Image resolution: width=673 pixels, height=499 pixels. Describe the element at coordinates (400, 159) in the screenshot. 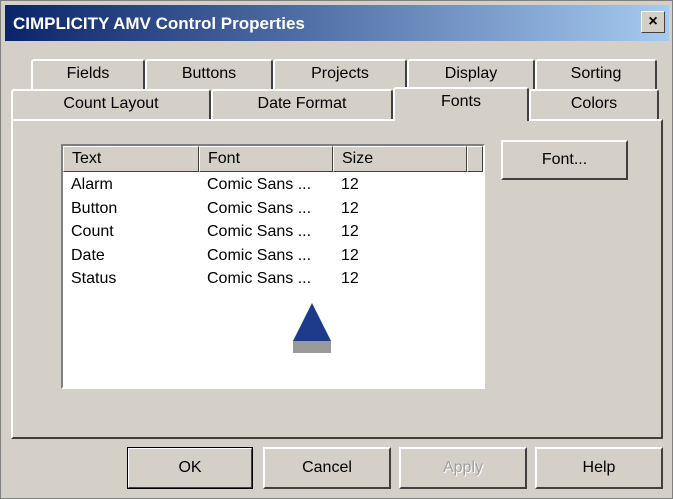

I see `column-header-size: Size` at that location.